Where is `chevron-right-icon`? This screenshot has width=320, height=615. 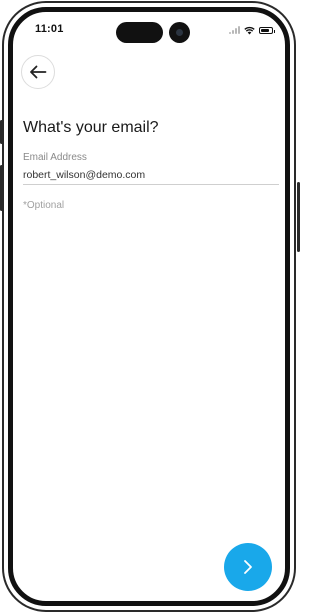 chevron-right-icon is located at coordinates (248, 567).